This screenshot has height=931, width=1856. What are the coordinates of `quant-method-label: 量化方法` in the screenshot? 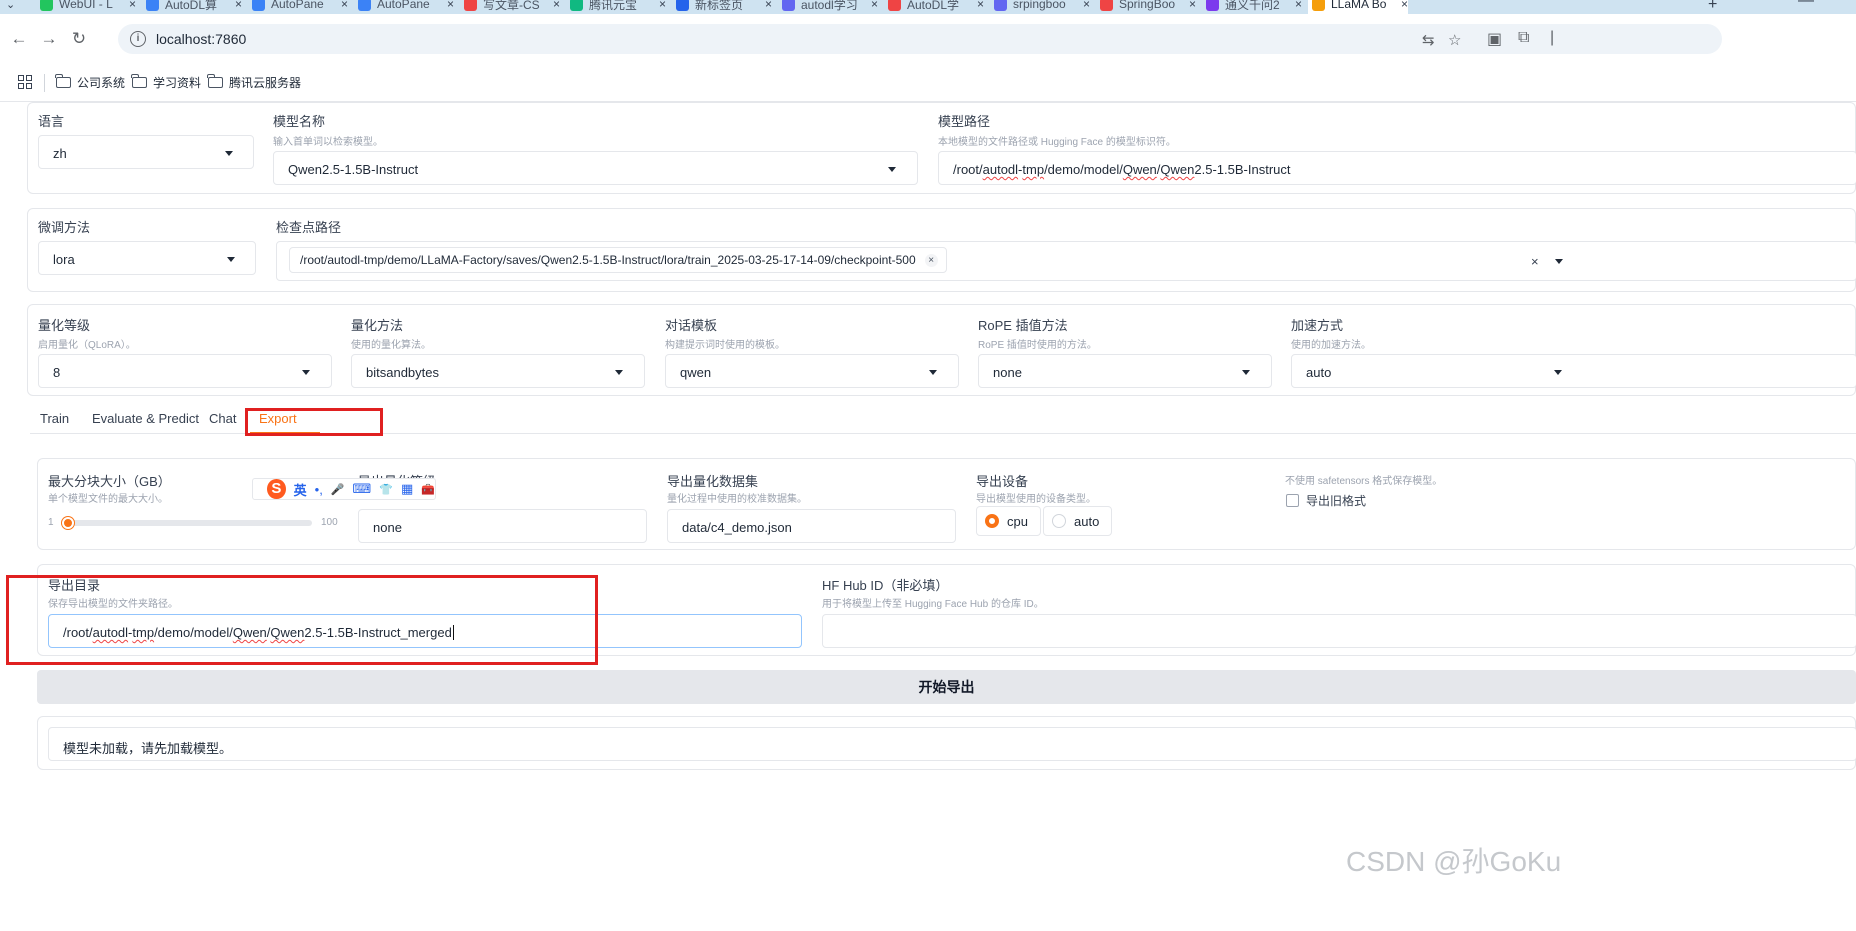 It's located at (377, 325).